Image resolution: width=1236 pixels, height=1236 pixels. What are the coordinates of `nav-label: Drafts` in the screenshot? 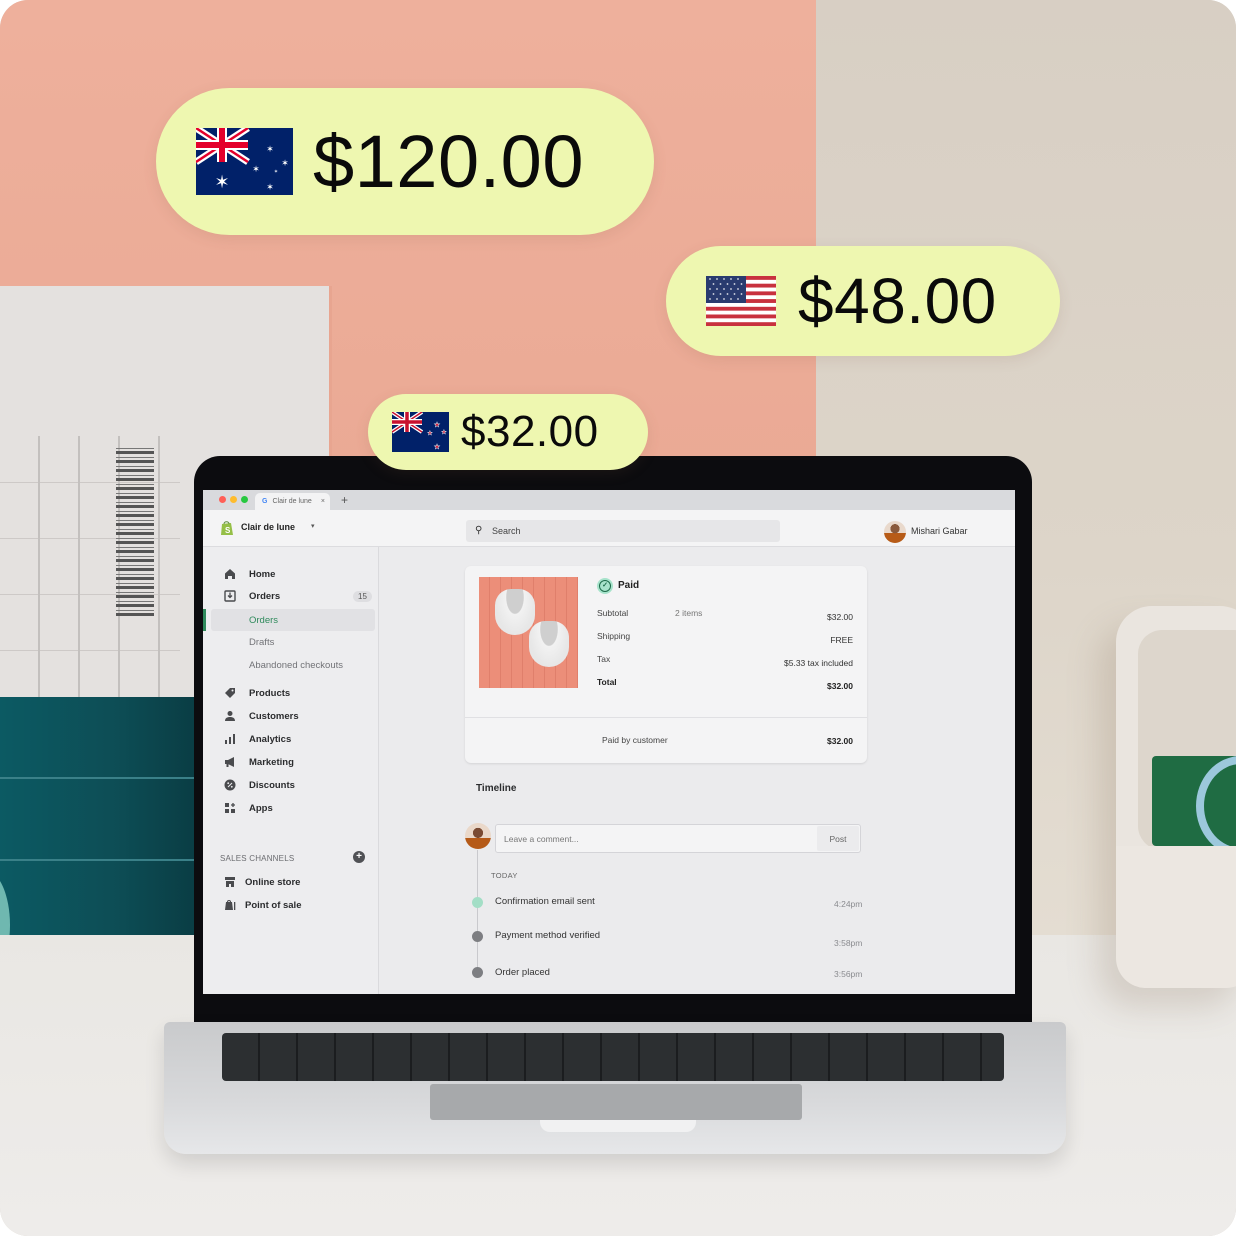 It's located at (262, 642).